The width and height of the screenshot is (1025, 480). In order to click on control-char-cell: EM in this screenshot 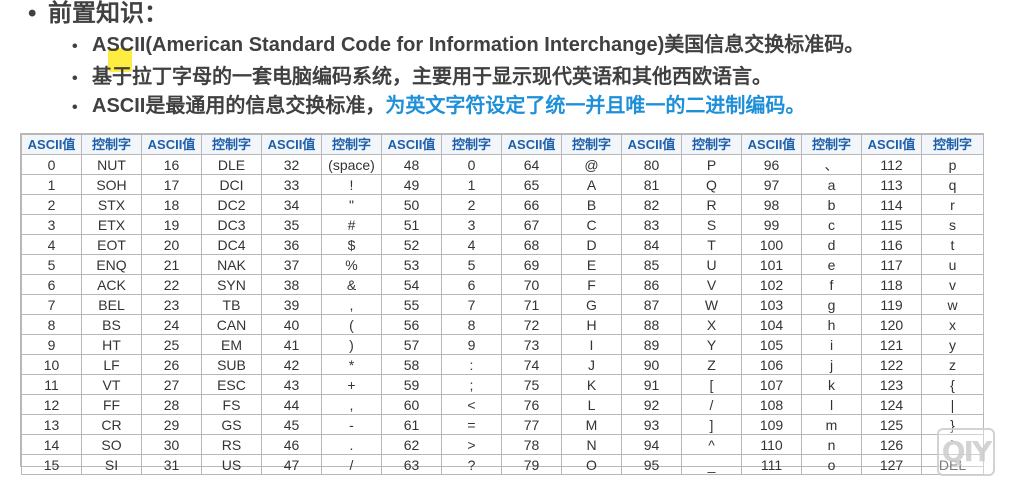, I will do `click(231, 344)`.